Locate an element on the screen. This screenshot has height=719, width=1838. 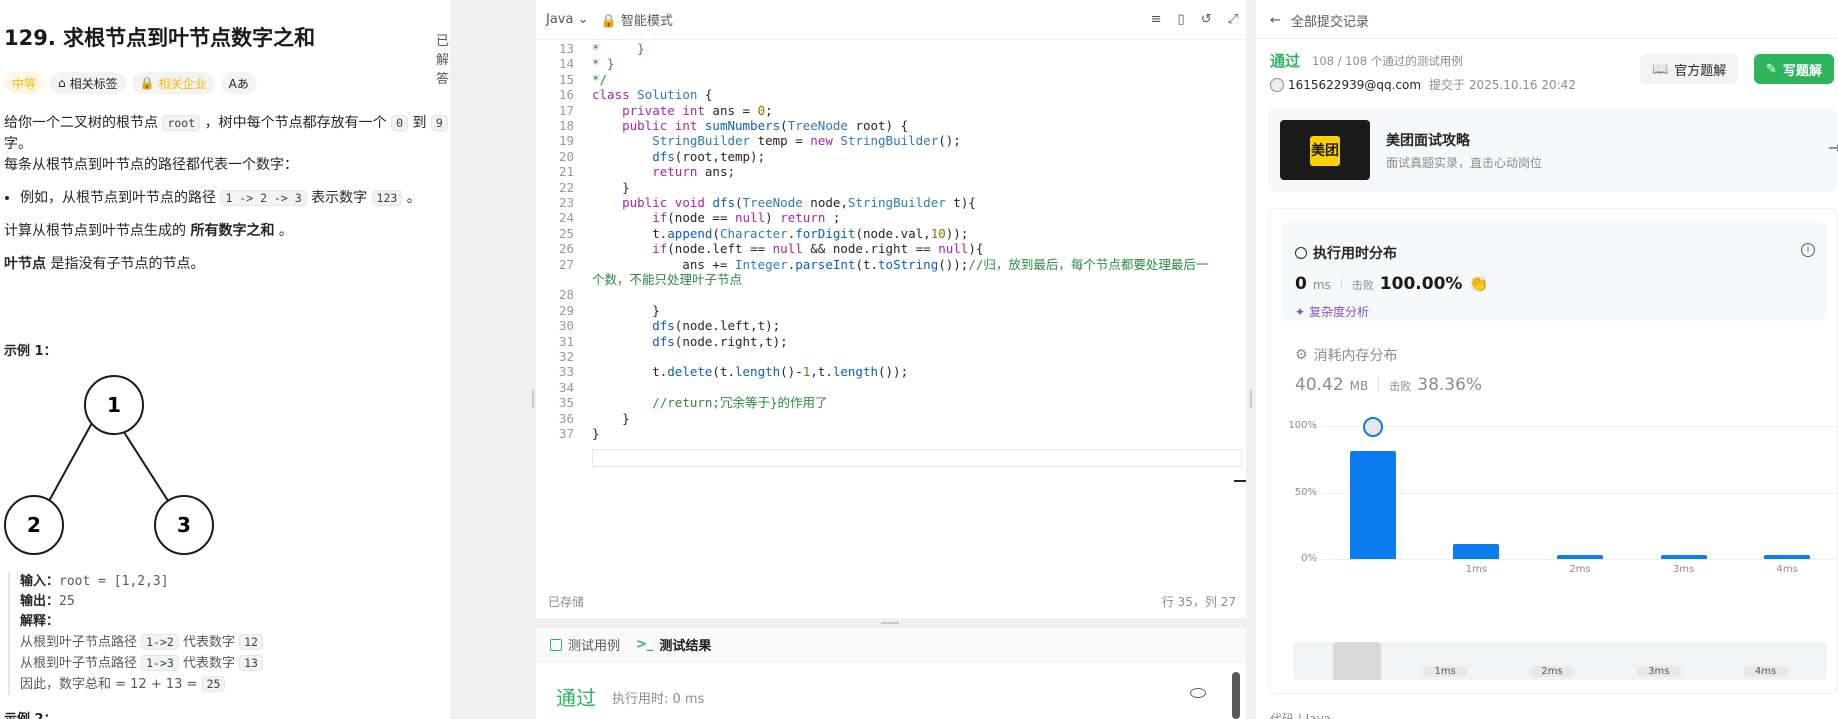
editor-resize-handle is located at coordinates (891, 623).